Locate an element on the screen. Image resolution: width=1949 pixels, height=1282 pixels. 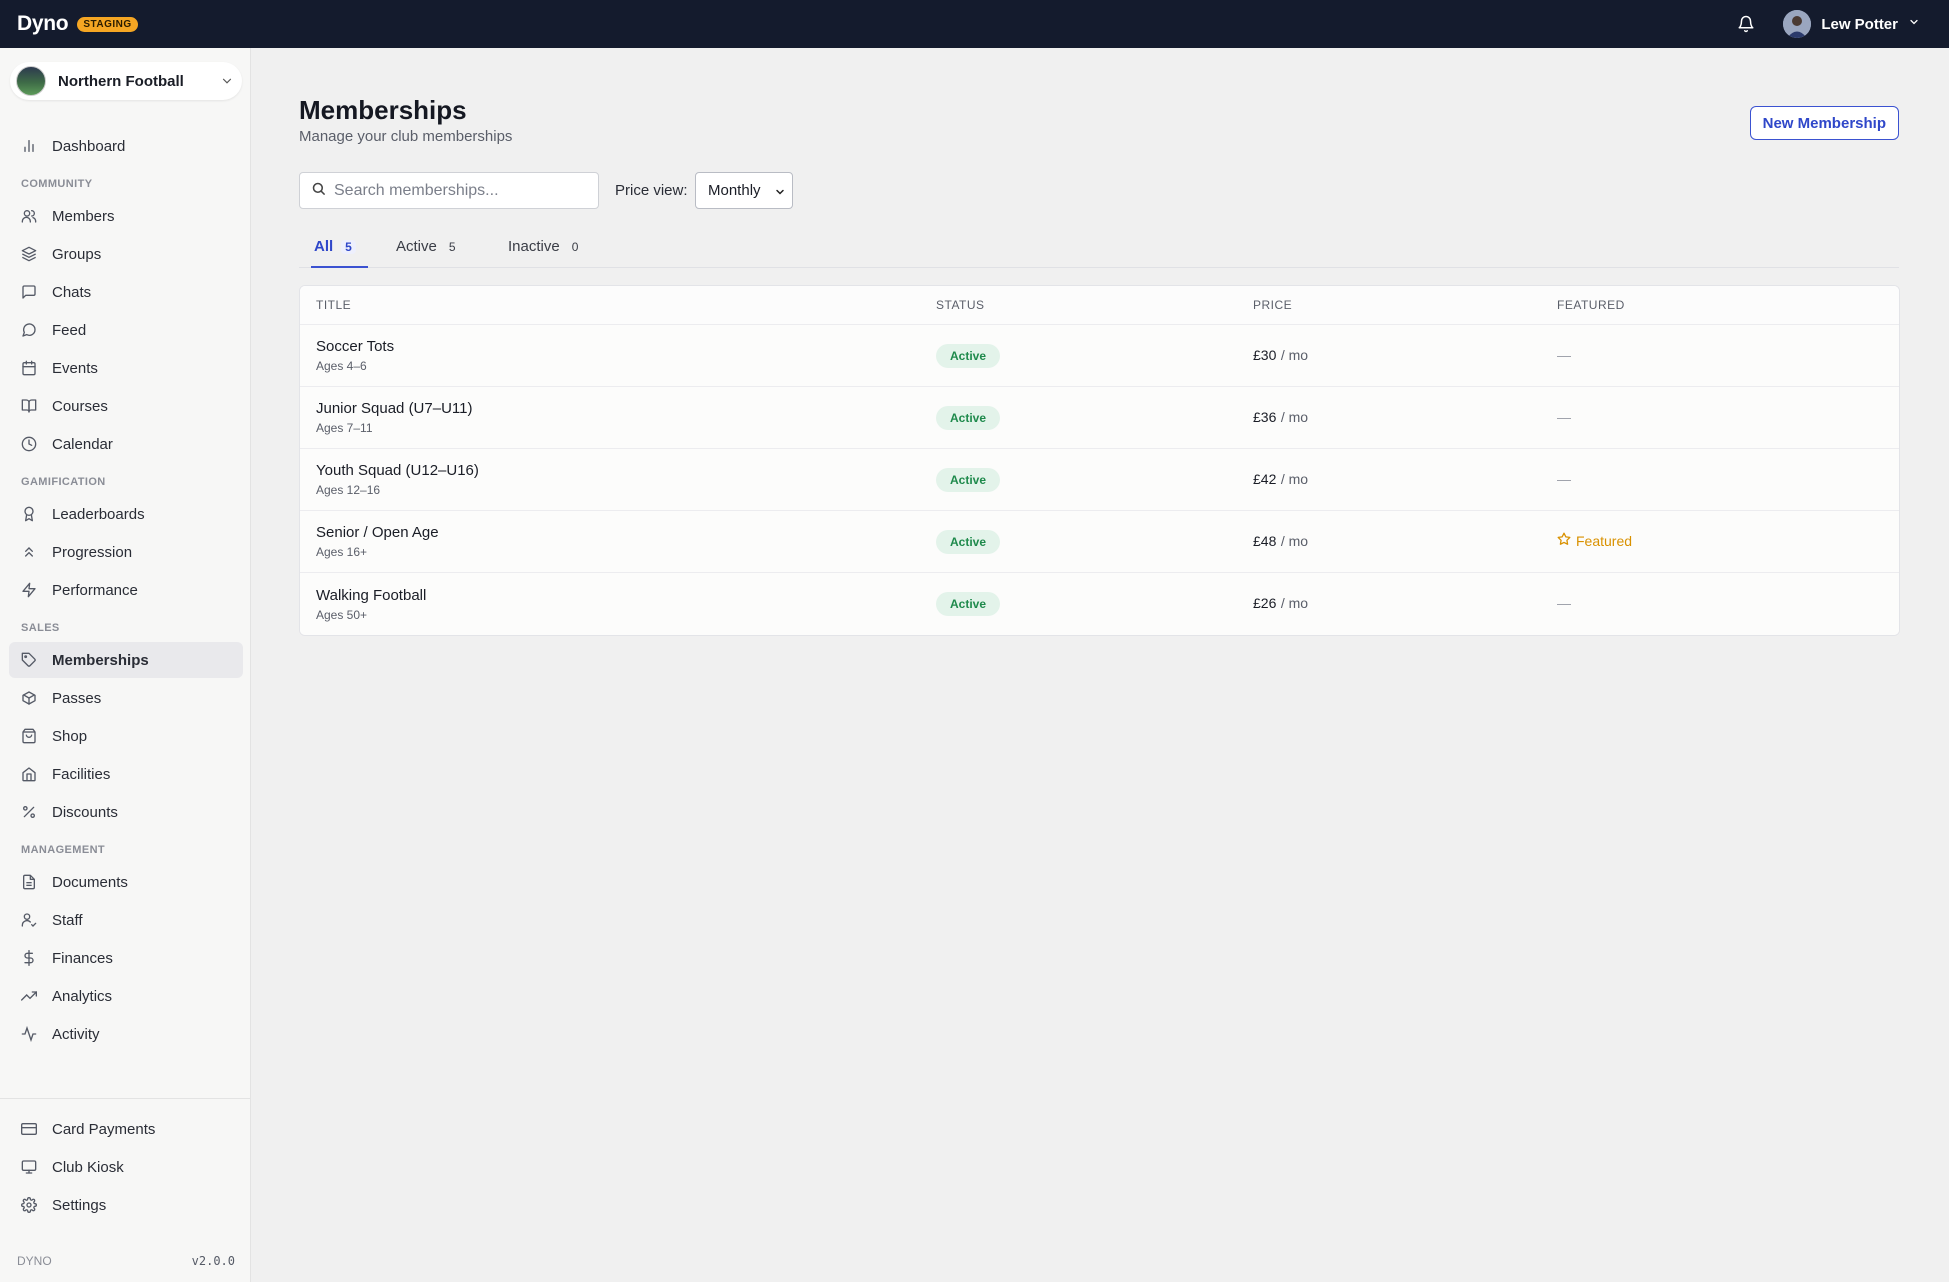
message-square-icon is located at coordinates (28, 292).